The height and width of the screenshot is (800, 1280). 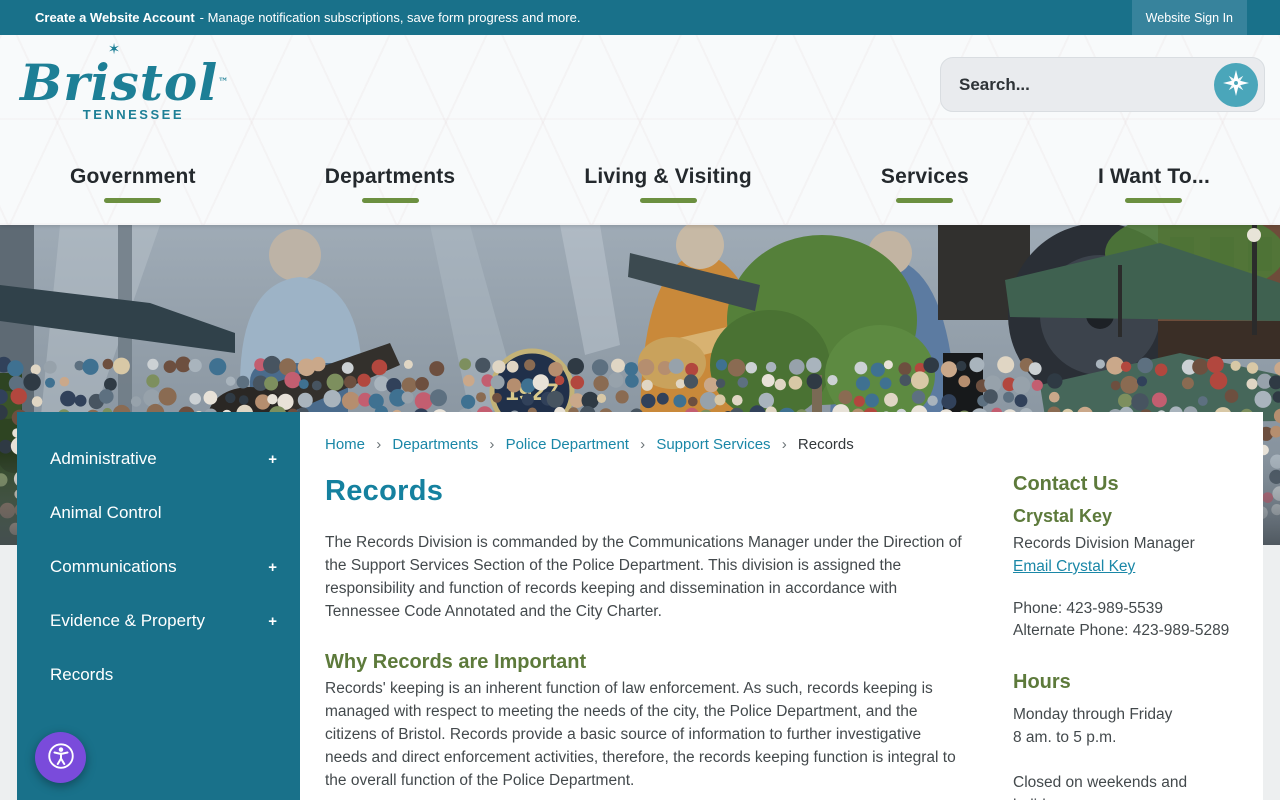 What do you see at coordinates (1104, 543) in the screenshot?
I see `contact-role: Records Division Manager` at bounding box center [1104, 543].